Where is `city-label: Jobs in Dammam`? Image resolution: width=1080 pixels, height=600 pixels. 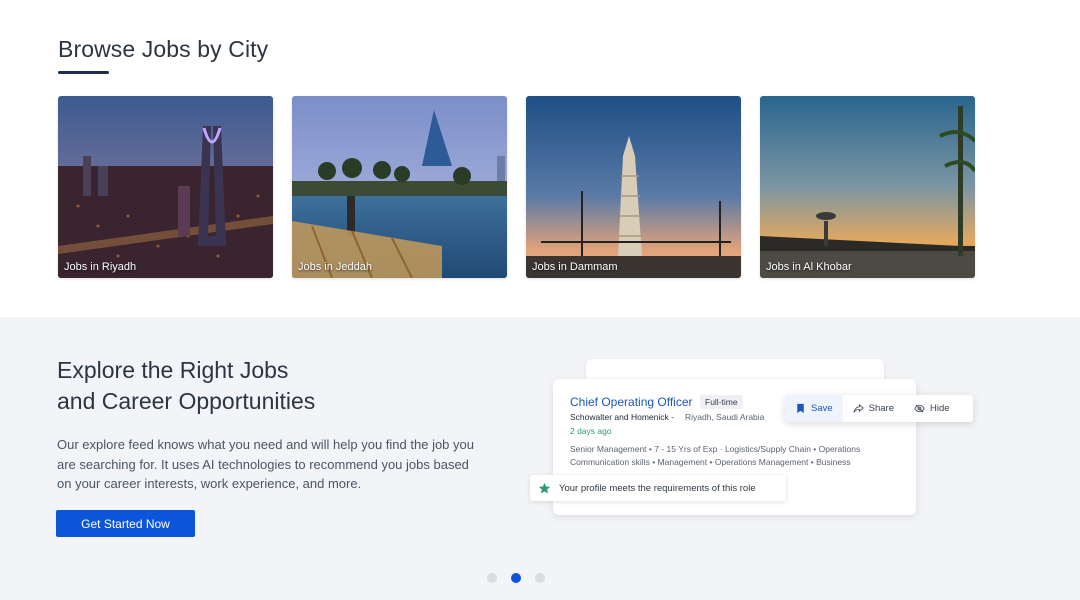 city-label: Jobs in Dammam is located at coordinates (575, 267).